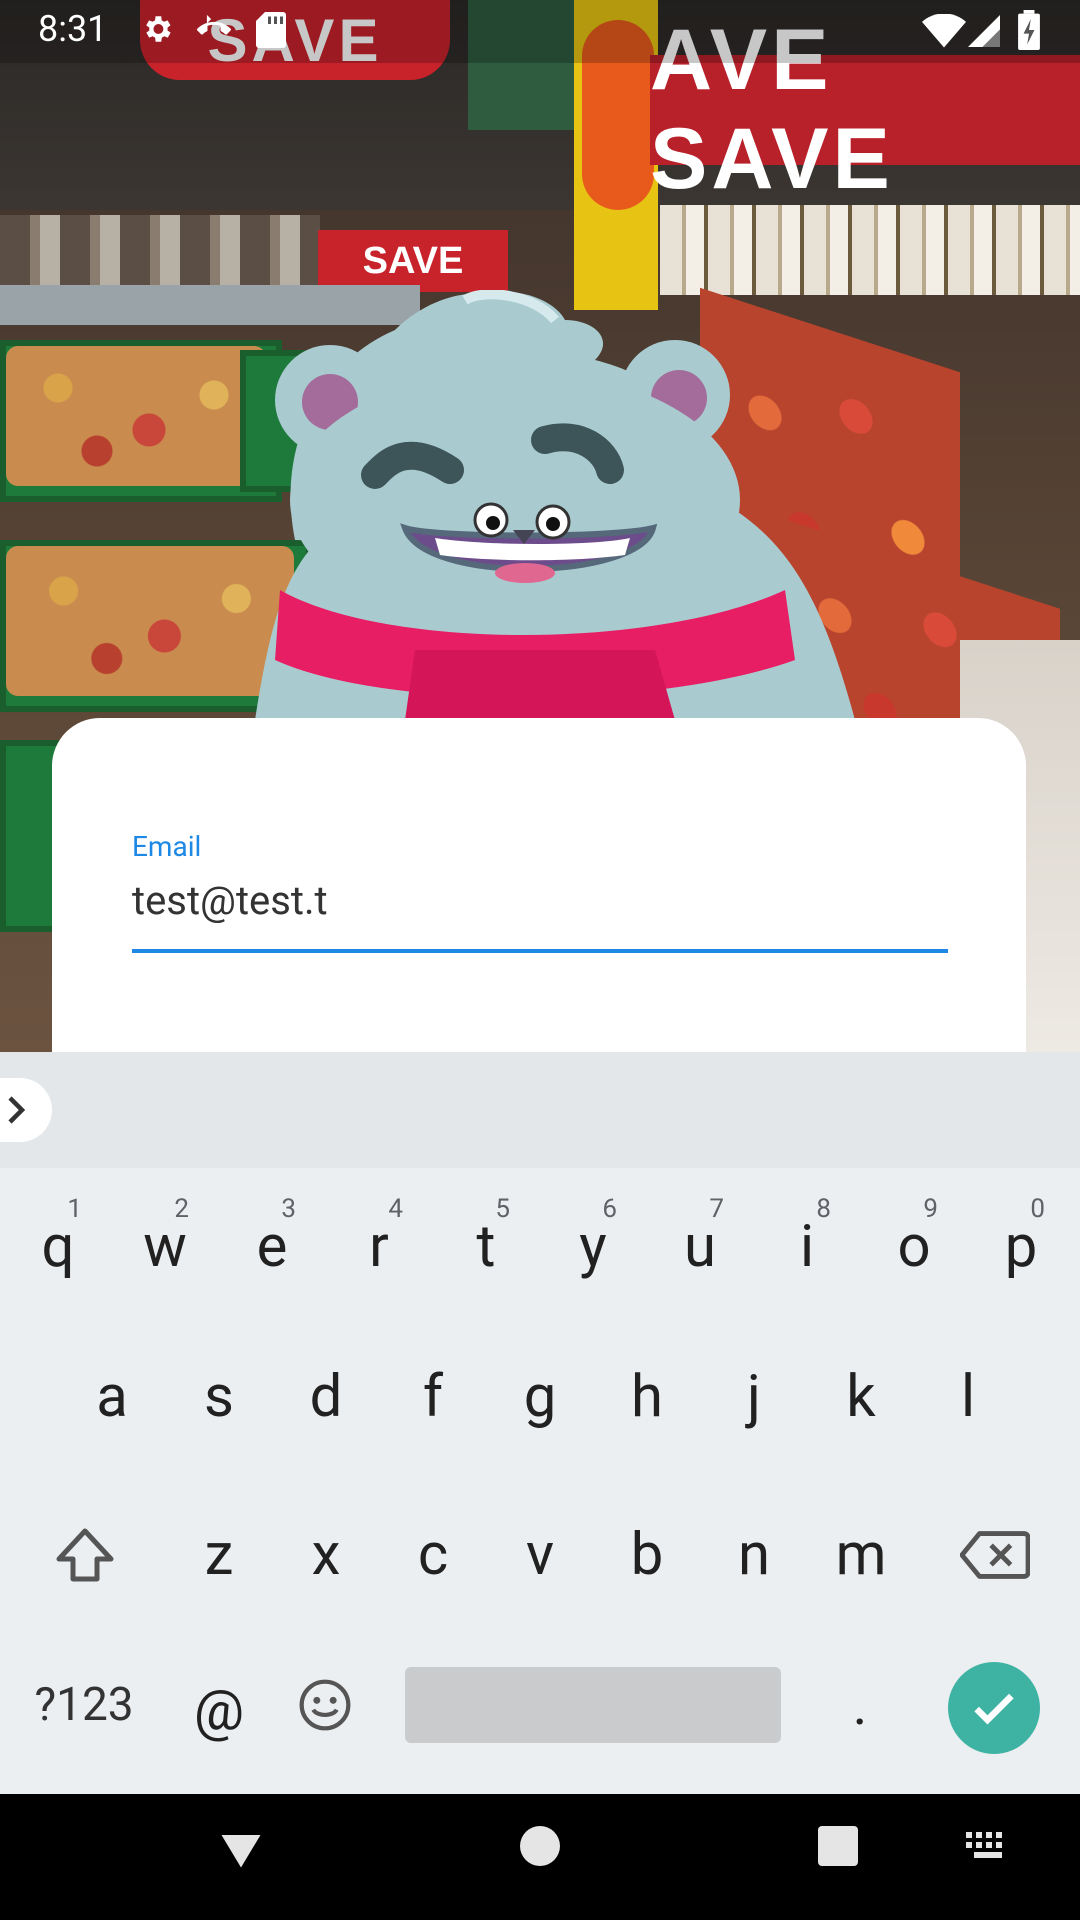 The image size is (1080, 1920). I want to click on key-s: s, so click(219, 1397).